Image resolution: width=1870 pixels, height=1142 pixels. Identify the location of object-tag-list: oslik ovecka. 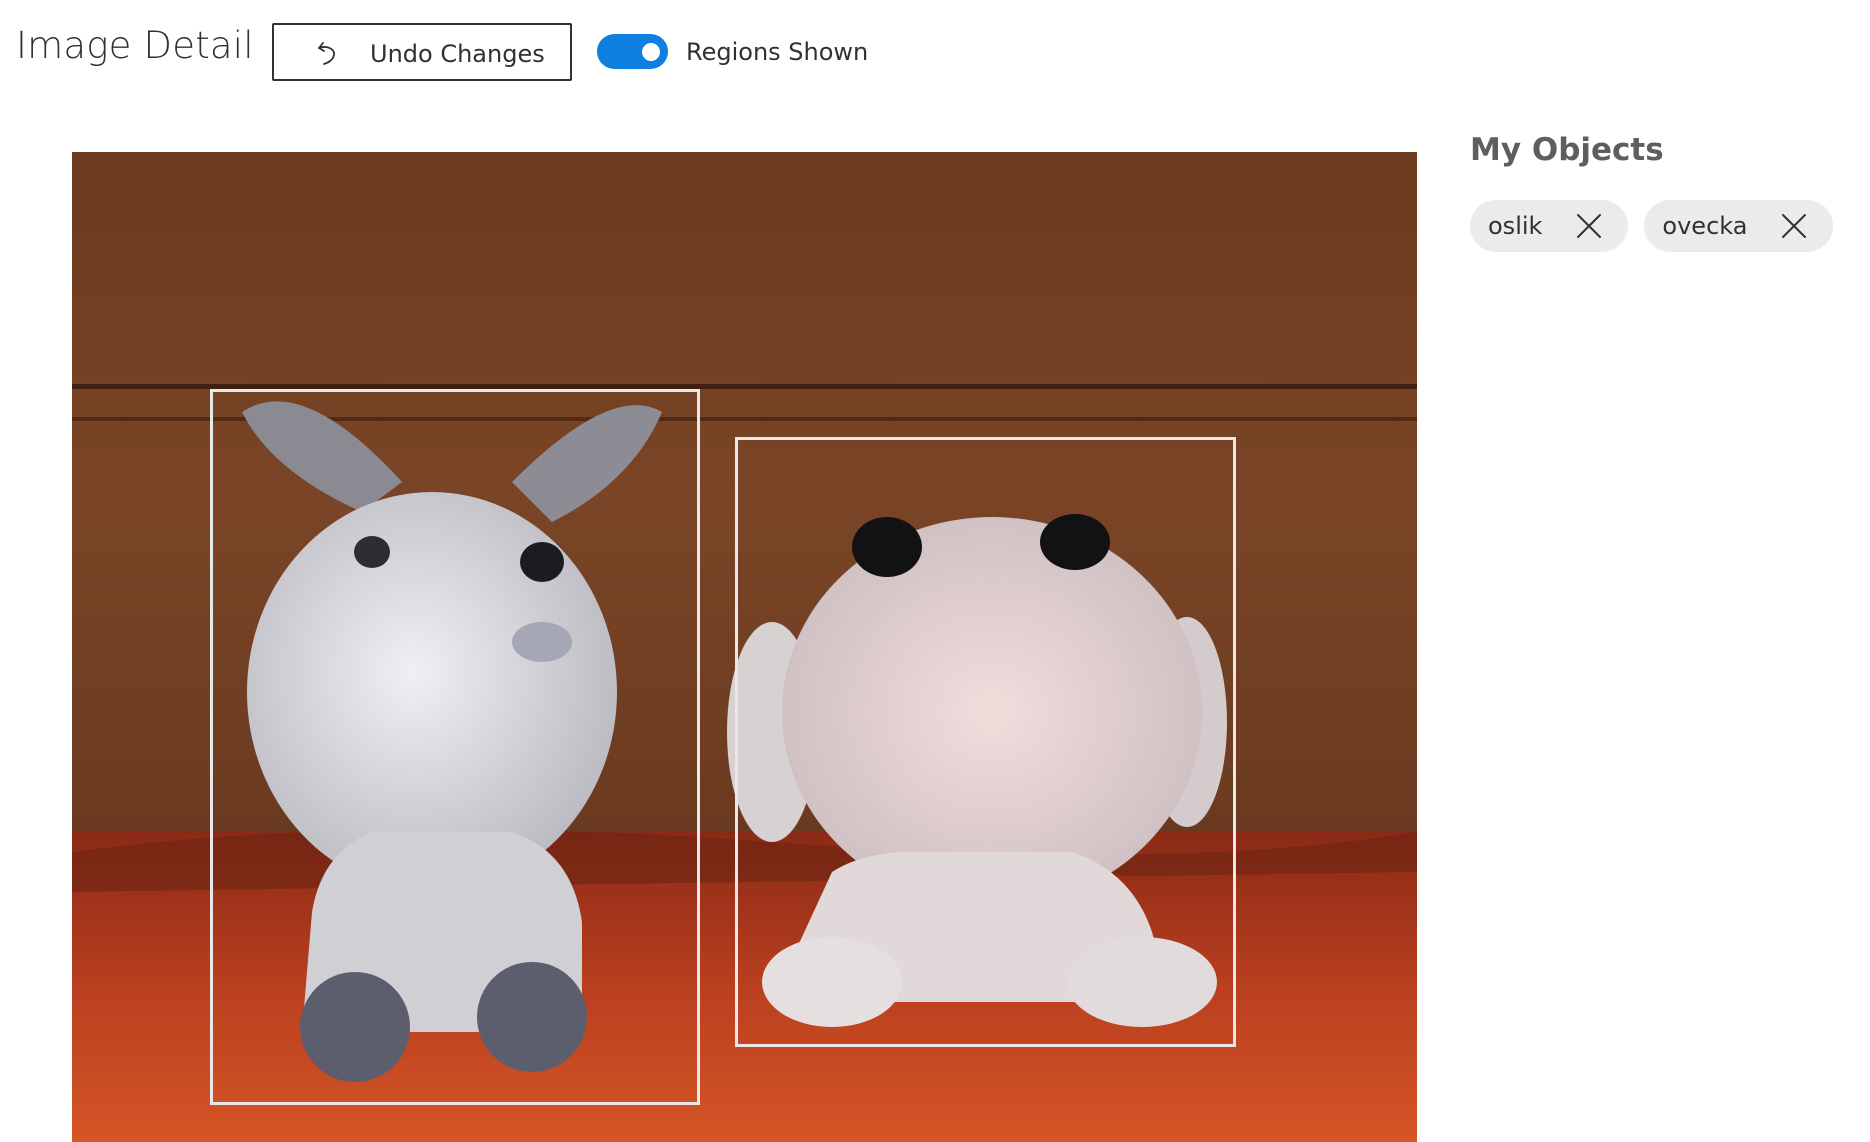
(1660, 226).